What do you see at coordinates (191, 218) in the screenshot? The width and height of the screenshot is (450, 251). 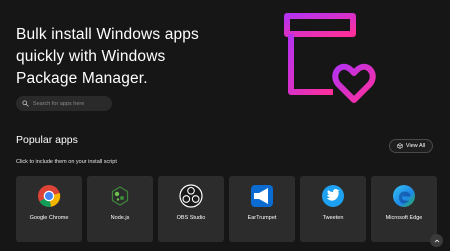 I see `app-card-label: OBS Studio` at bounding box center [191, 218].